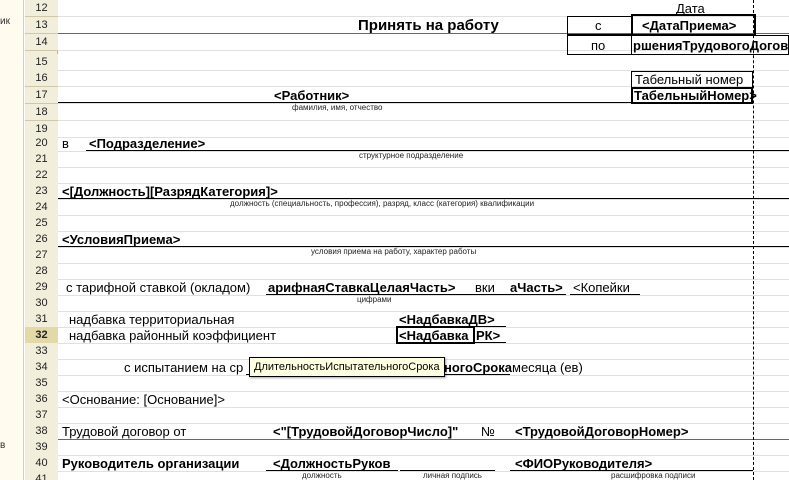  I want to click on row-number: 25, so click(41, 223).